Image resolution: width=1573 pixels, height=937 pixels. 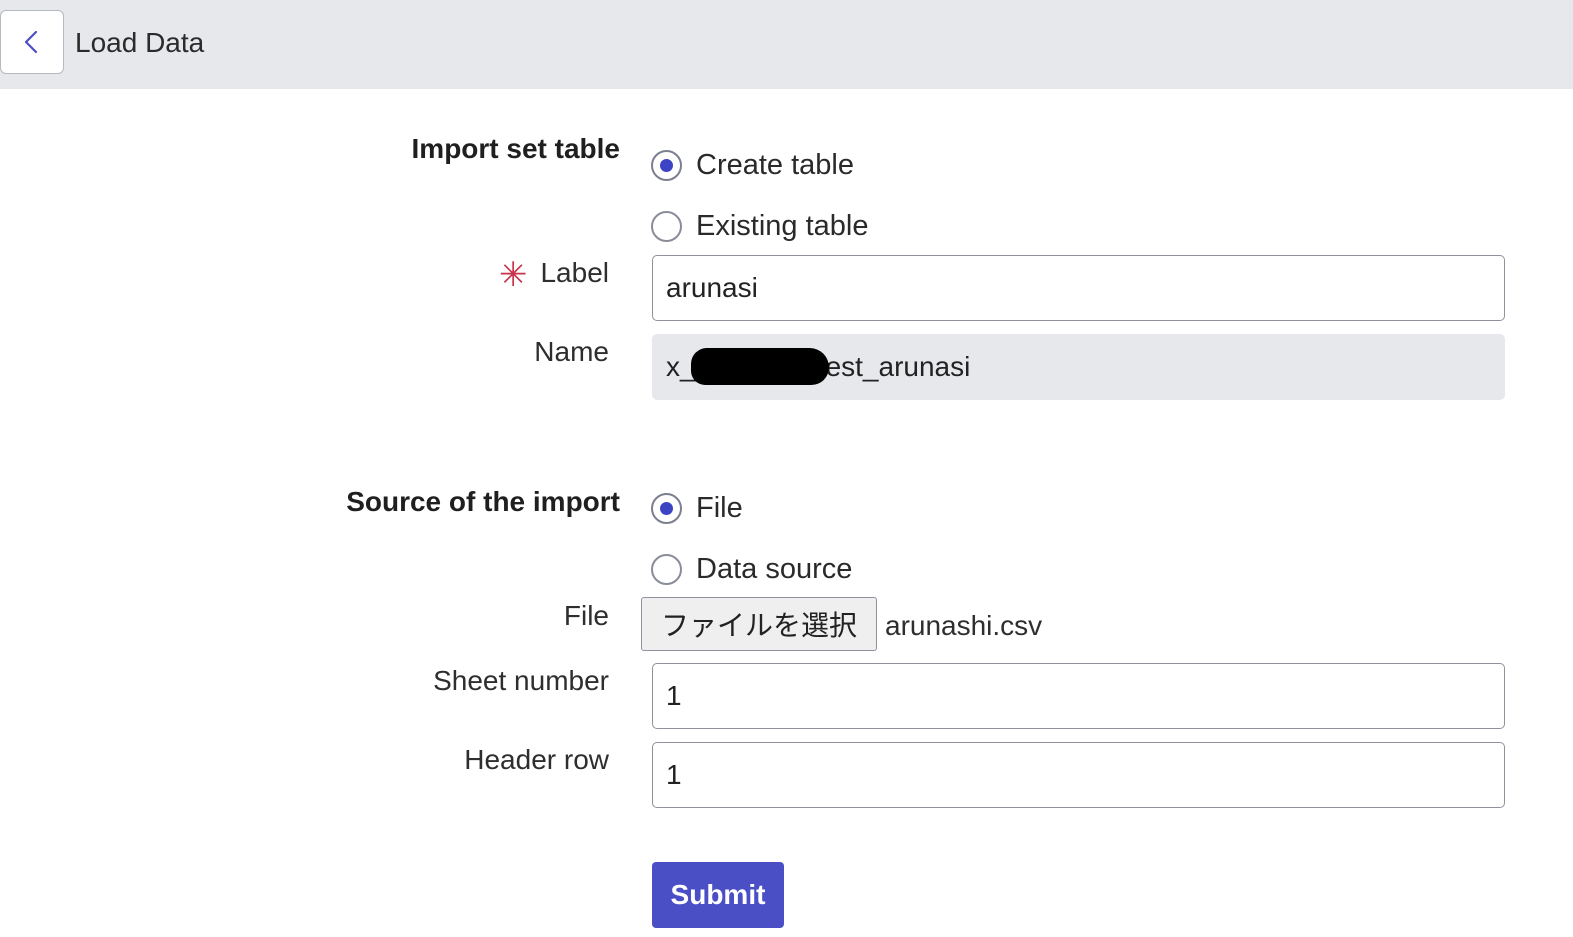 I want to click on back-button, so click(x=32, y=42).